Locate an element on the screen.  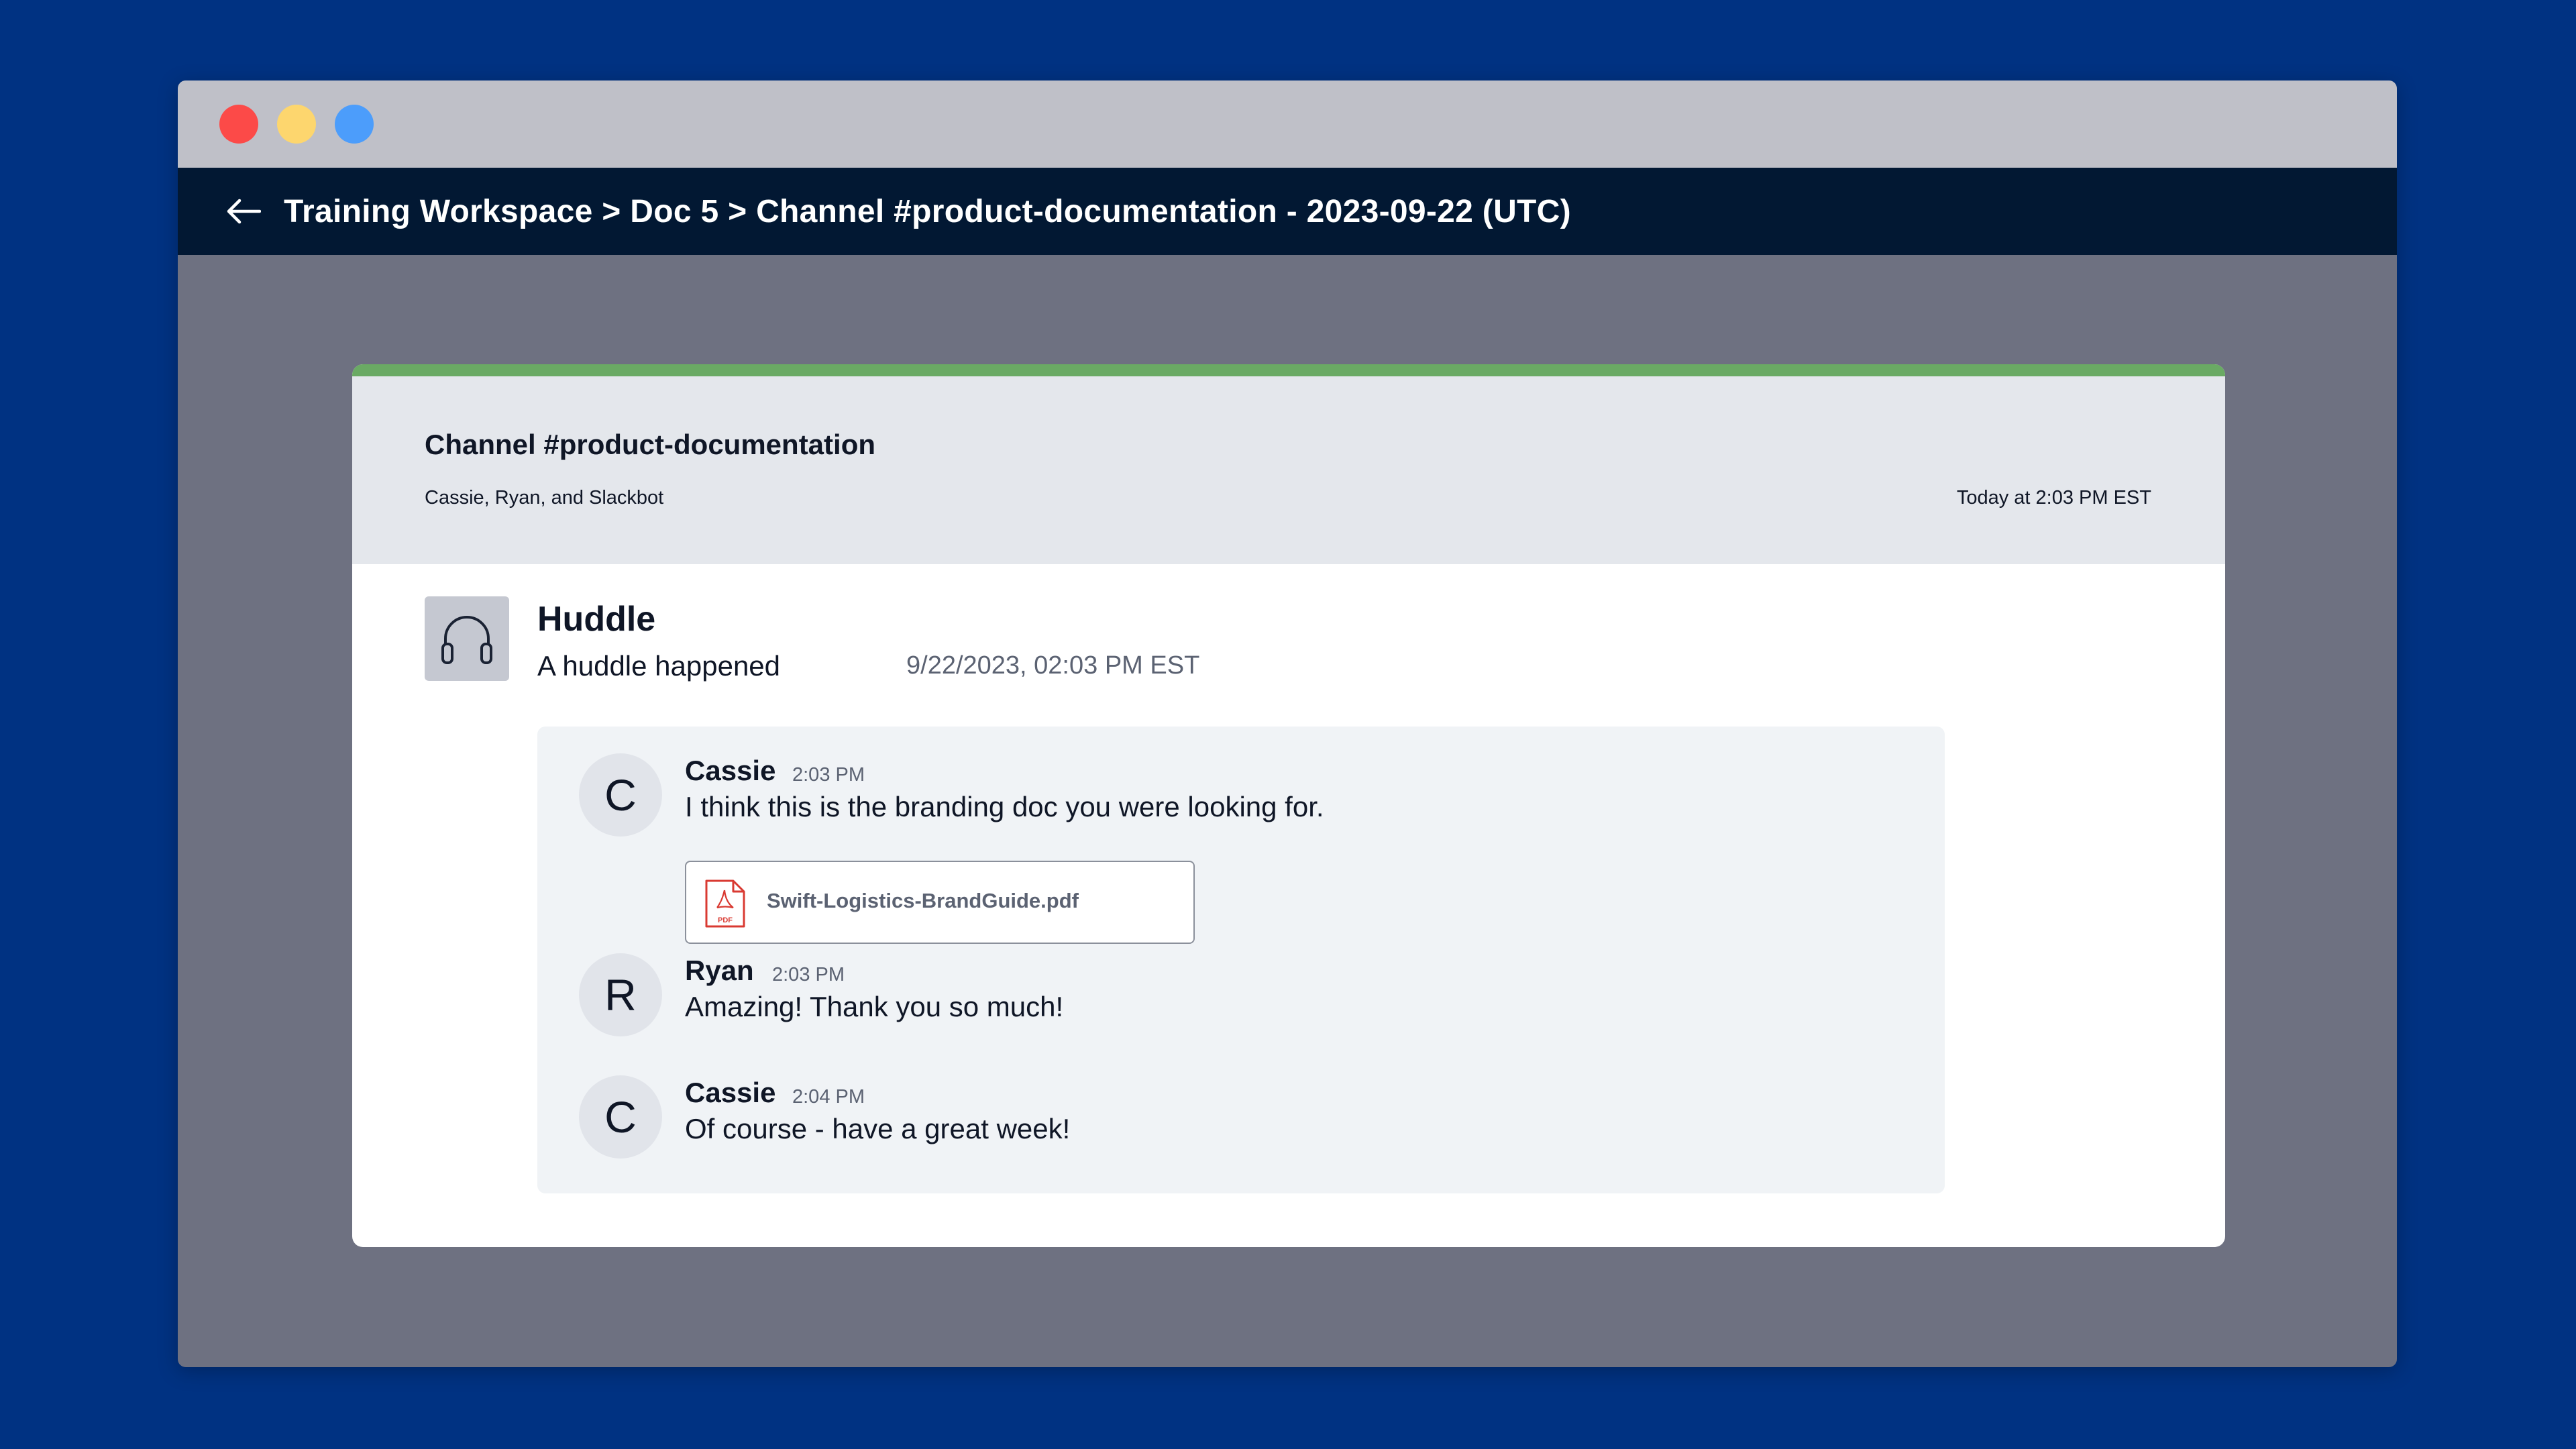
channel-title: Channel #product-documentation is located at coordinates (650, 444).